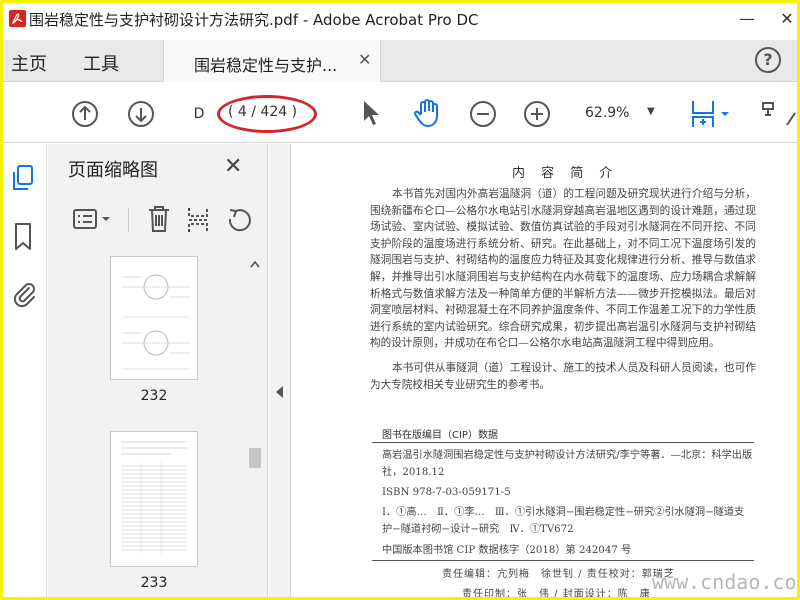  Describe the element at coordinates (607, 113) in the screenshot. I see `zoom-value: 62.9%` at that location.